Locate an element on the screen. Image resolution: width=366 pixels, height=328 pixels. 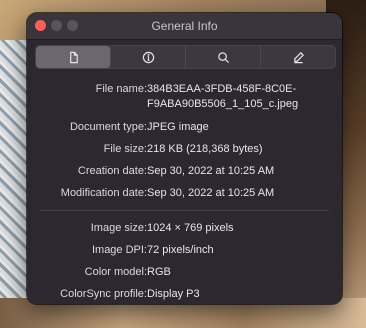
info-icon is located at coordinates (148, 57).